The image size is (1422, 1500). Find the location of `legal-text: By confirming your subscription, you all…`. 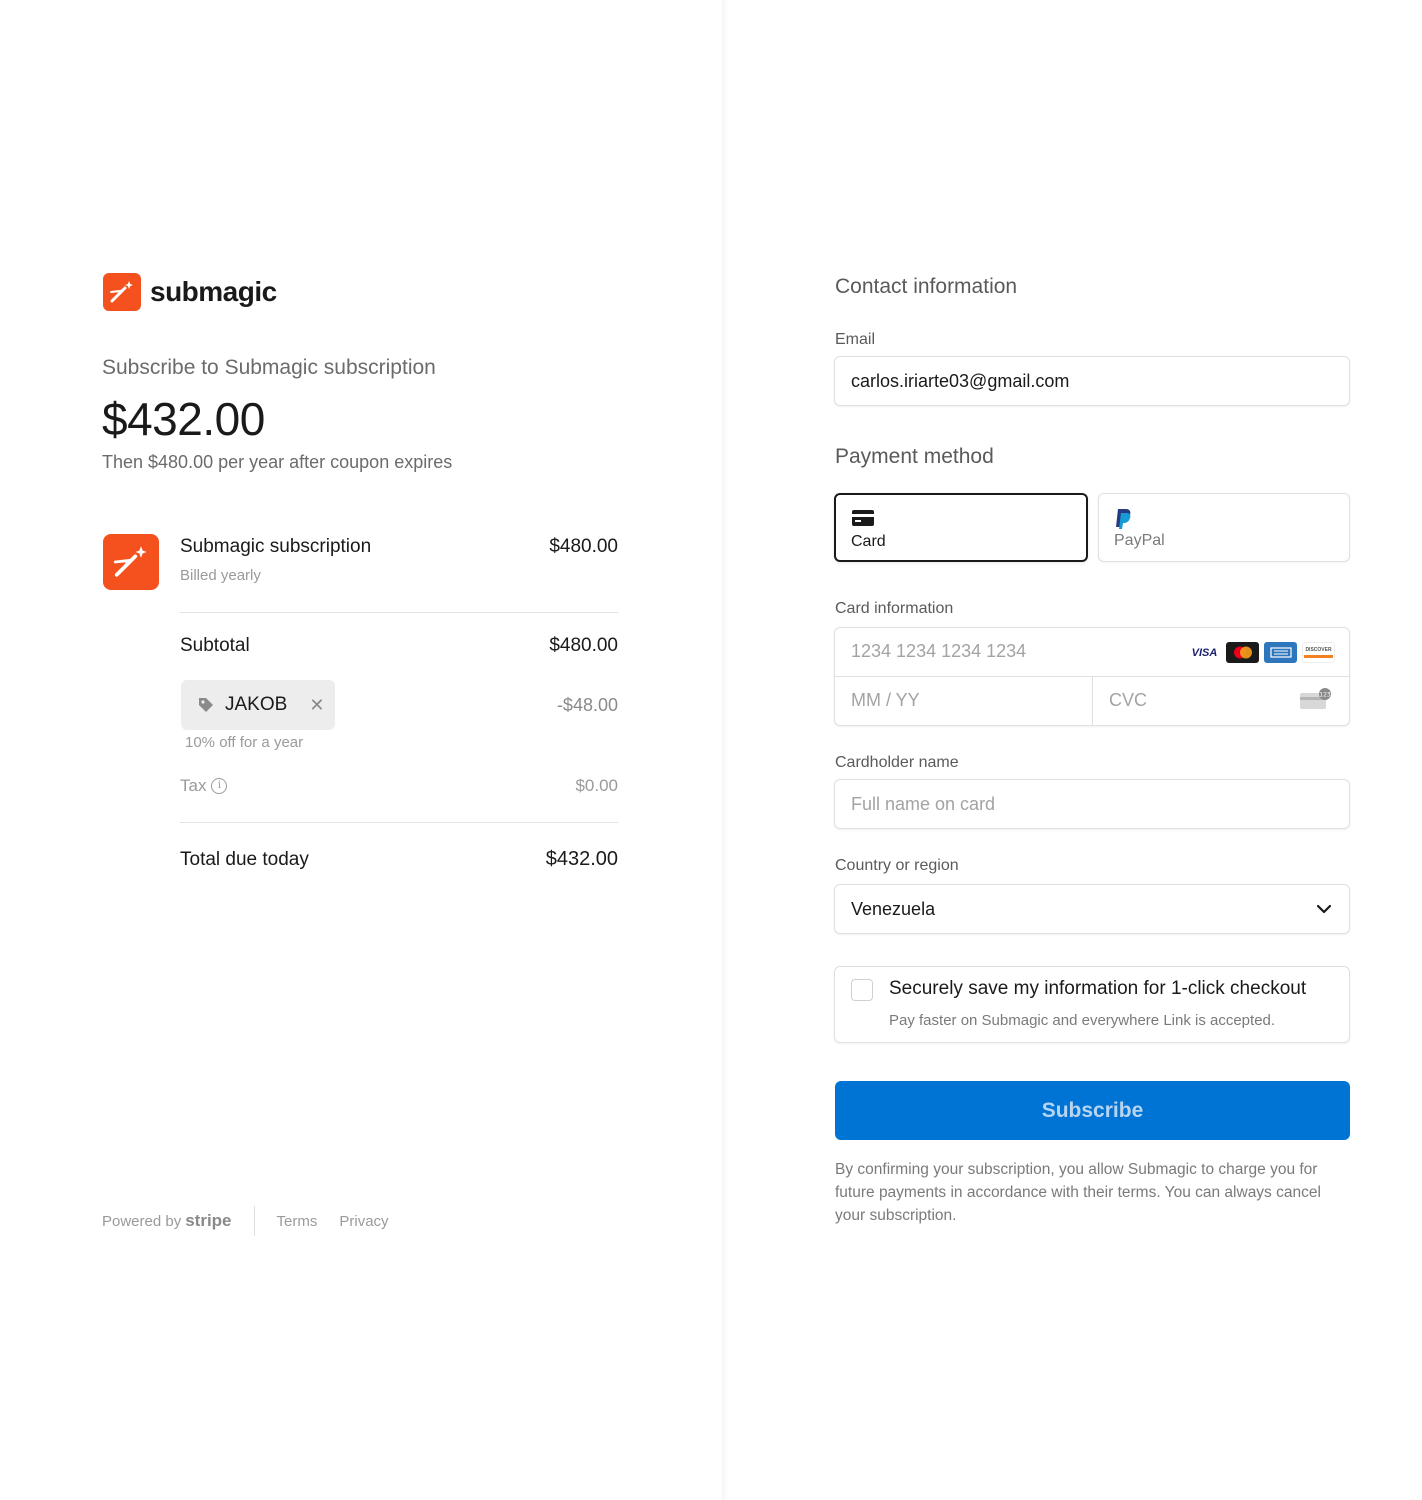

legal-text: By confirming your subscription, you all… is located at coordinates (1078, 1192).